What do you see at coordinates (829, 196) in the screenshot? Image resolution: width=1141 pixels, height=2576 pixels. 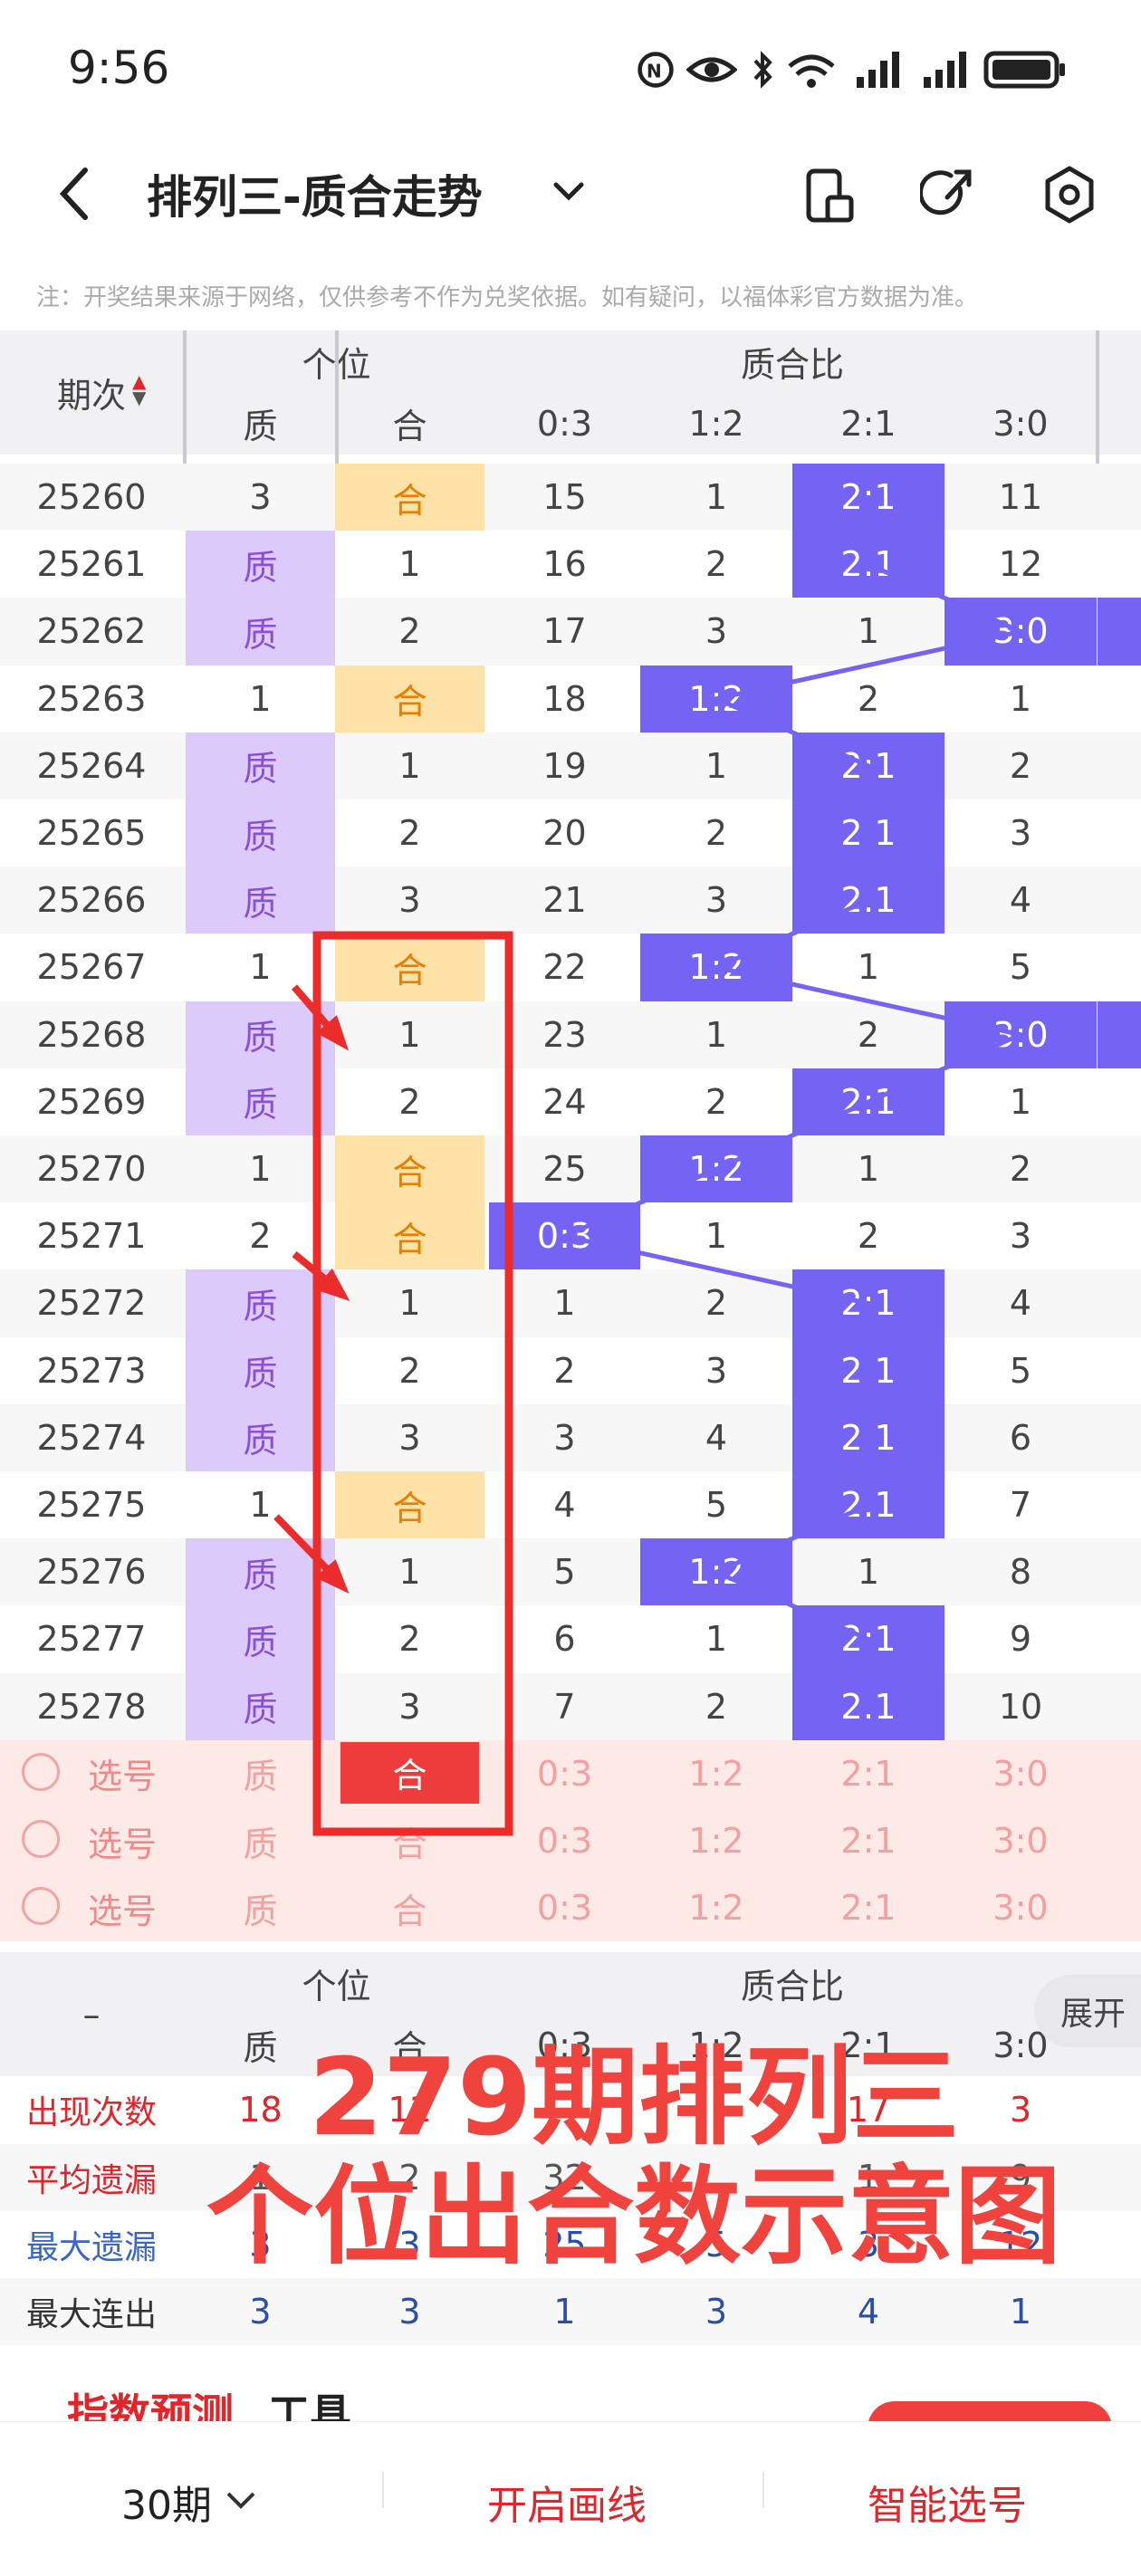 I see `phone-rotate-icon` at bounding box center [829, 196].